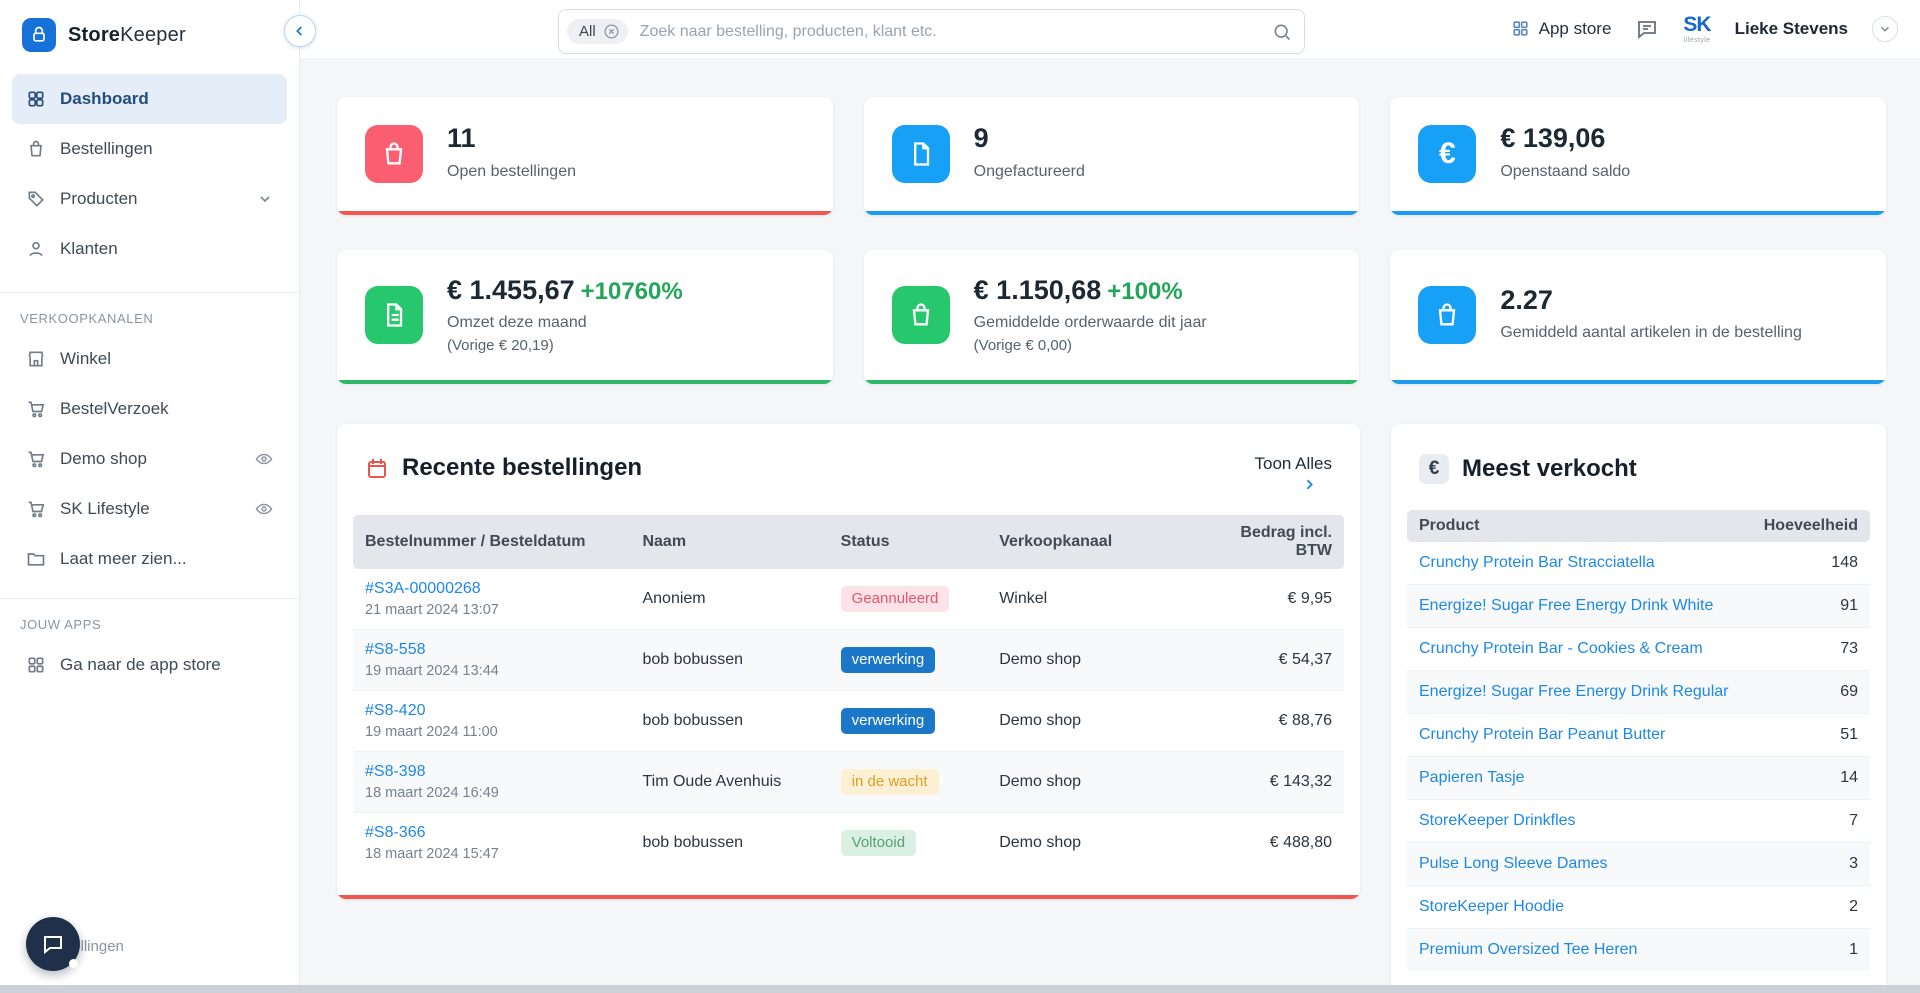 The image size is (1920, 993). Describe the element at coordinates (1305, 720) in the screenshot. I see `order-amount: € 88,76` at that location.